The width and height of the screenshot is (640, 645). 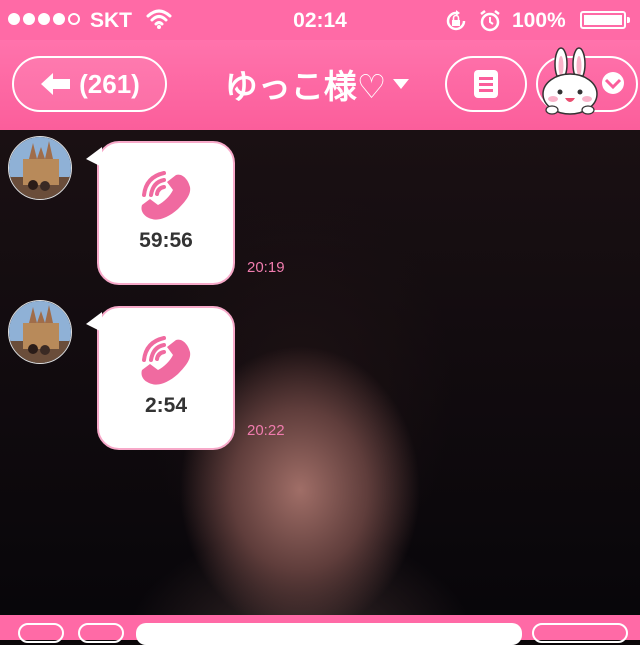 I want to click on back-arrow-icon, so click(x=56, y=84).